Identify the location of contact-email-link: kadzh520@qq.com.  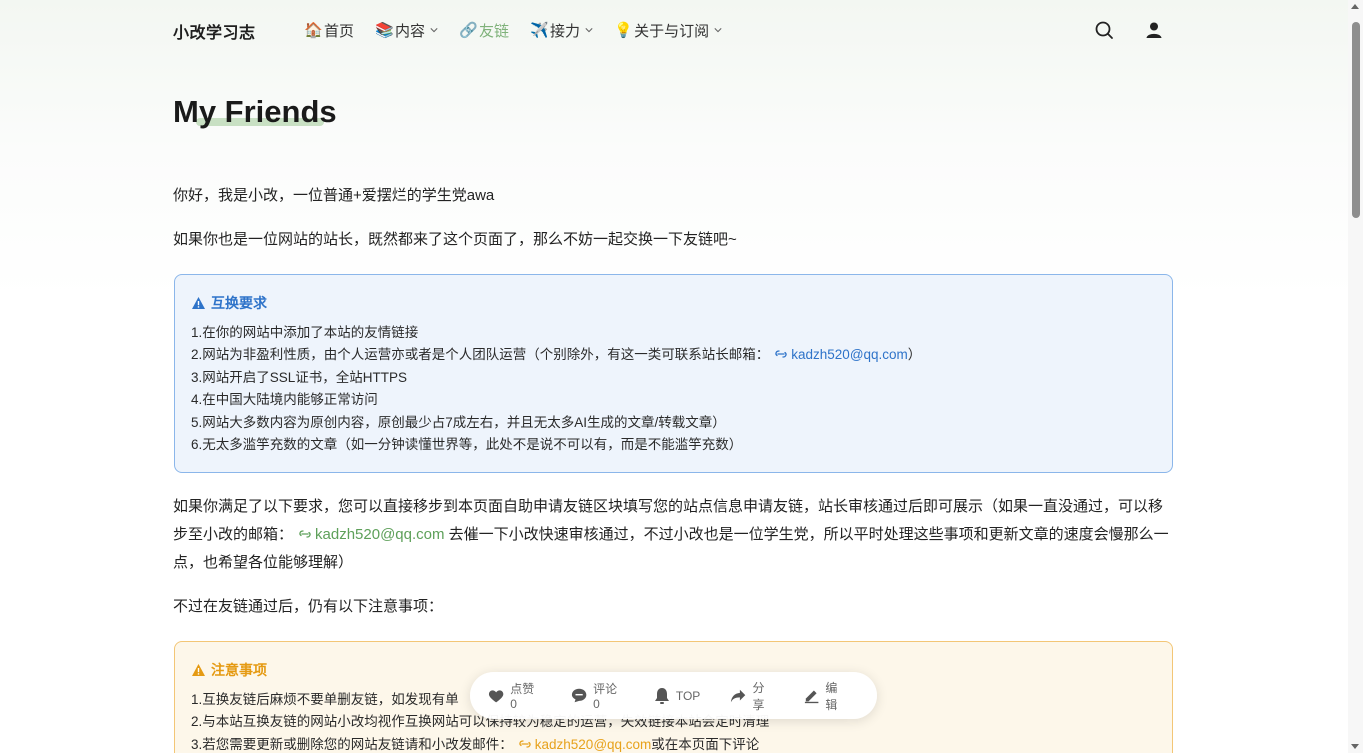
(849, 354).